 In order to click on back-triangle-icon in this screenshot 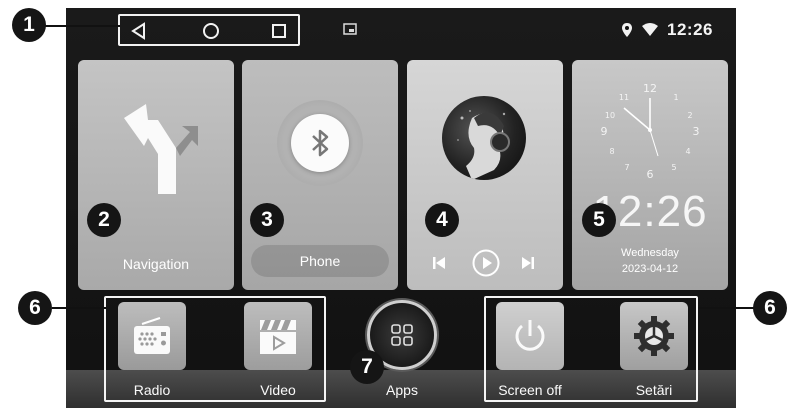, I will do `click(139, 31)`.